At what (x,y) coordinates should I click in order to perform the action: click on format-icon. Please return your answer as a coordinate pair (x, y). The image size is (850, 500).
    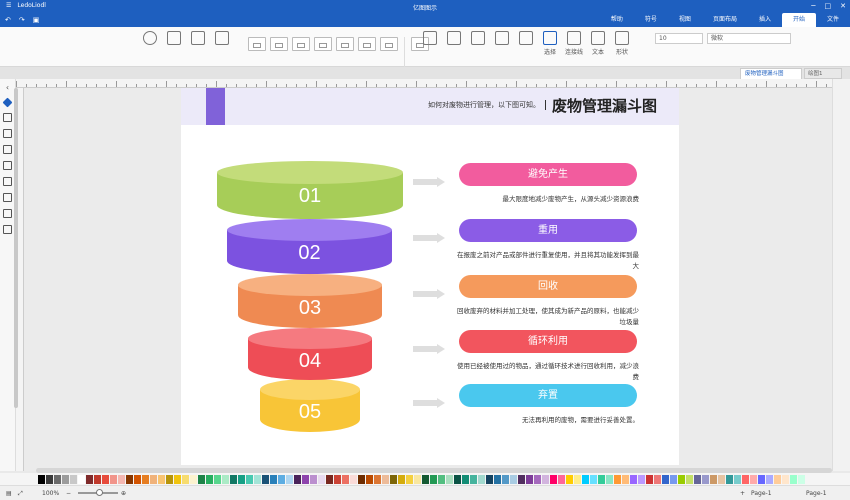
    Looking at the image, I should click on (7, 213).